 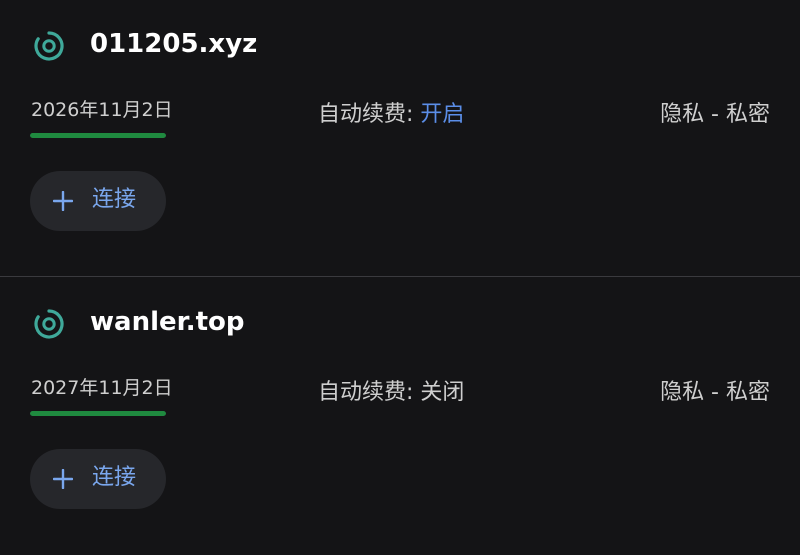 What do you see at coordinates (102, 110) in the screenshot?
I see `expiry-date: 2026年11月2日` at bounding box center [102, 110].